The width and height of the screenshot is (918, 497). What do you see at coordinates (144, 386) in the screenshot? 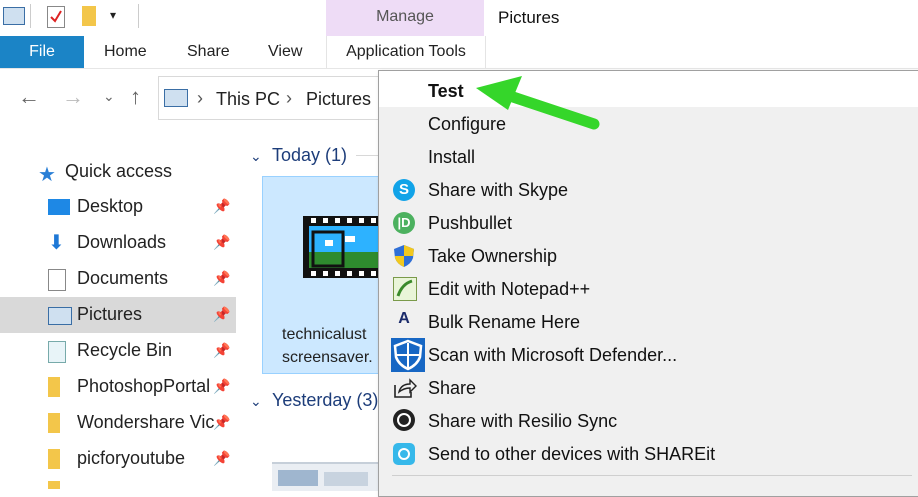
I see `sidebar-item-label: PhotoshopPortal` at bounding box center [144, 386].